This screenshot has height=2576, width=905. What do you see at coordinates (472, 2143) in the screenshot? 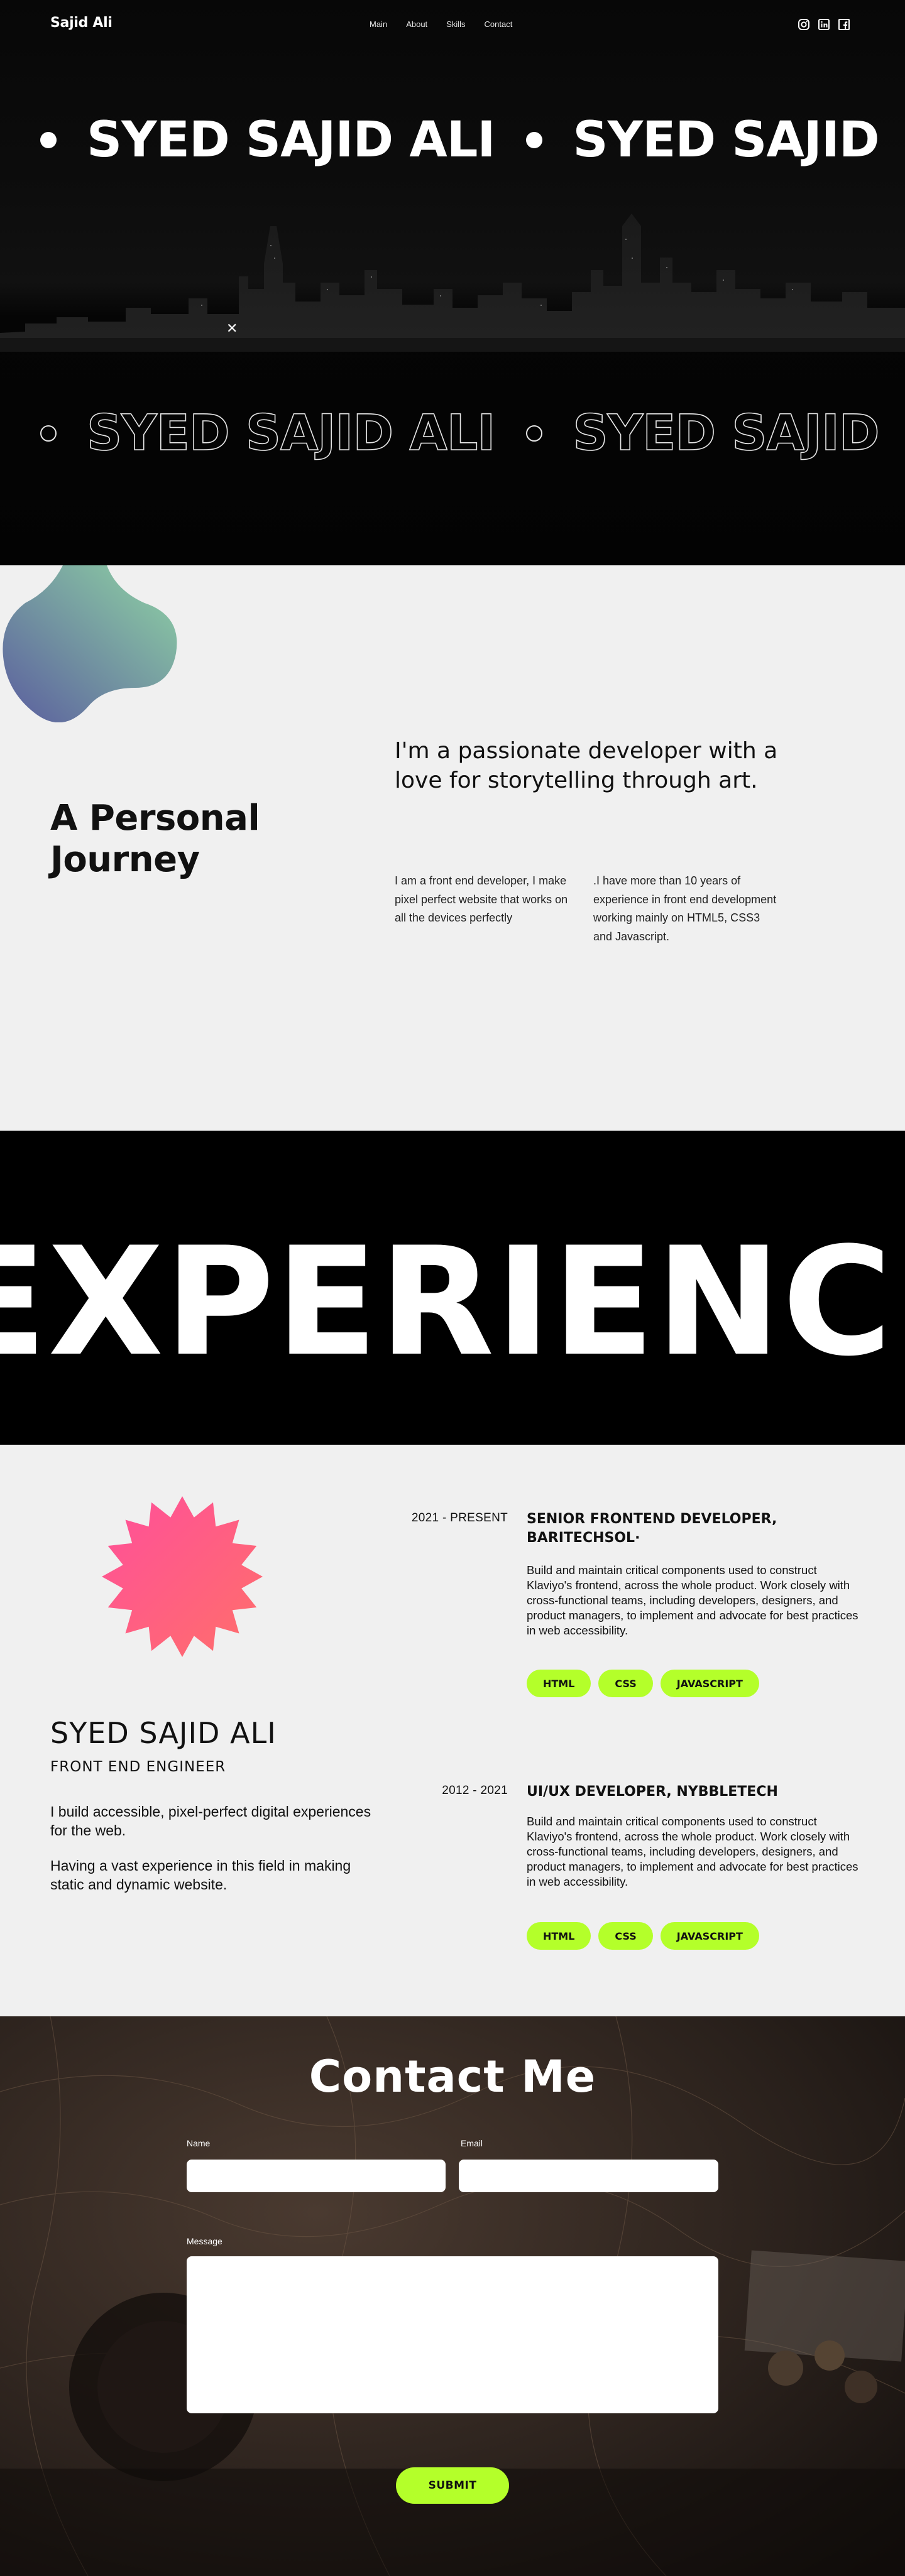
I see `email-label: Email` at bounding box center [472, 2143].